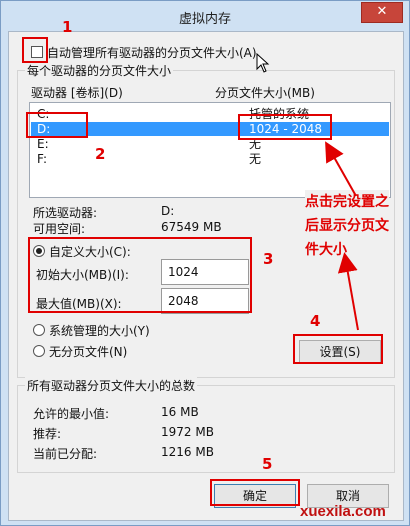 The width and height of the screenshot is (410, 526). Describe the element at coordinates (341, 169) in the screenshot. I see `arrow-to-size` at that location.